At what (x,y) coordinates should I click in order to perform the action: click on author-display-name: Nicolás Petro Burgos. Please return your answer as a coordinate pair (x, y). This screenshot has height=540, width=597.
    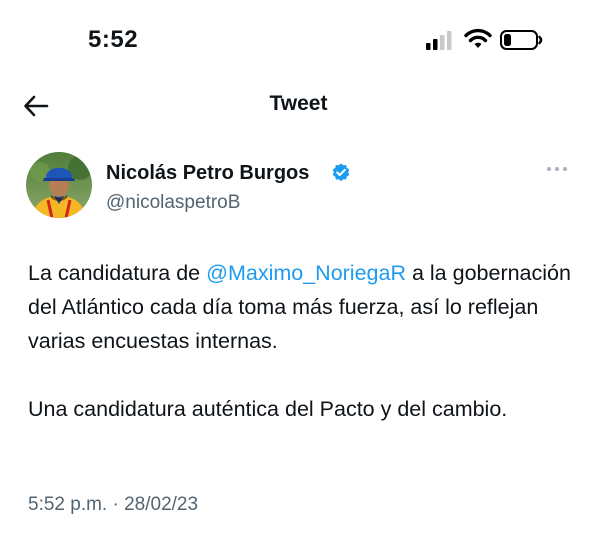
    Looking at the image, I should click on (207, 173).